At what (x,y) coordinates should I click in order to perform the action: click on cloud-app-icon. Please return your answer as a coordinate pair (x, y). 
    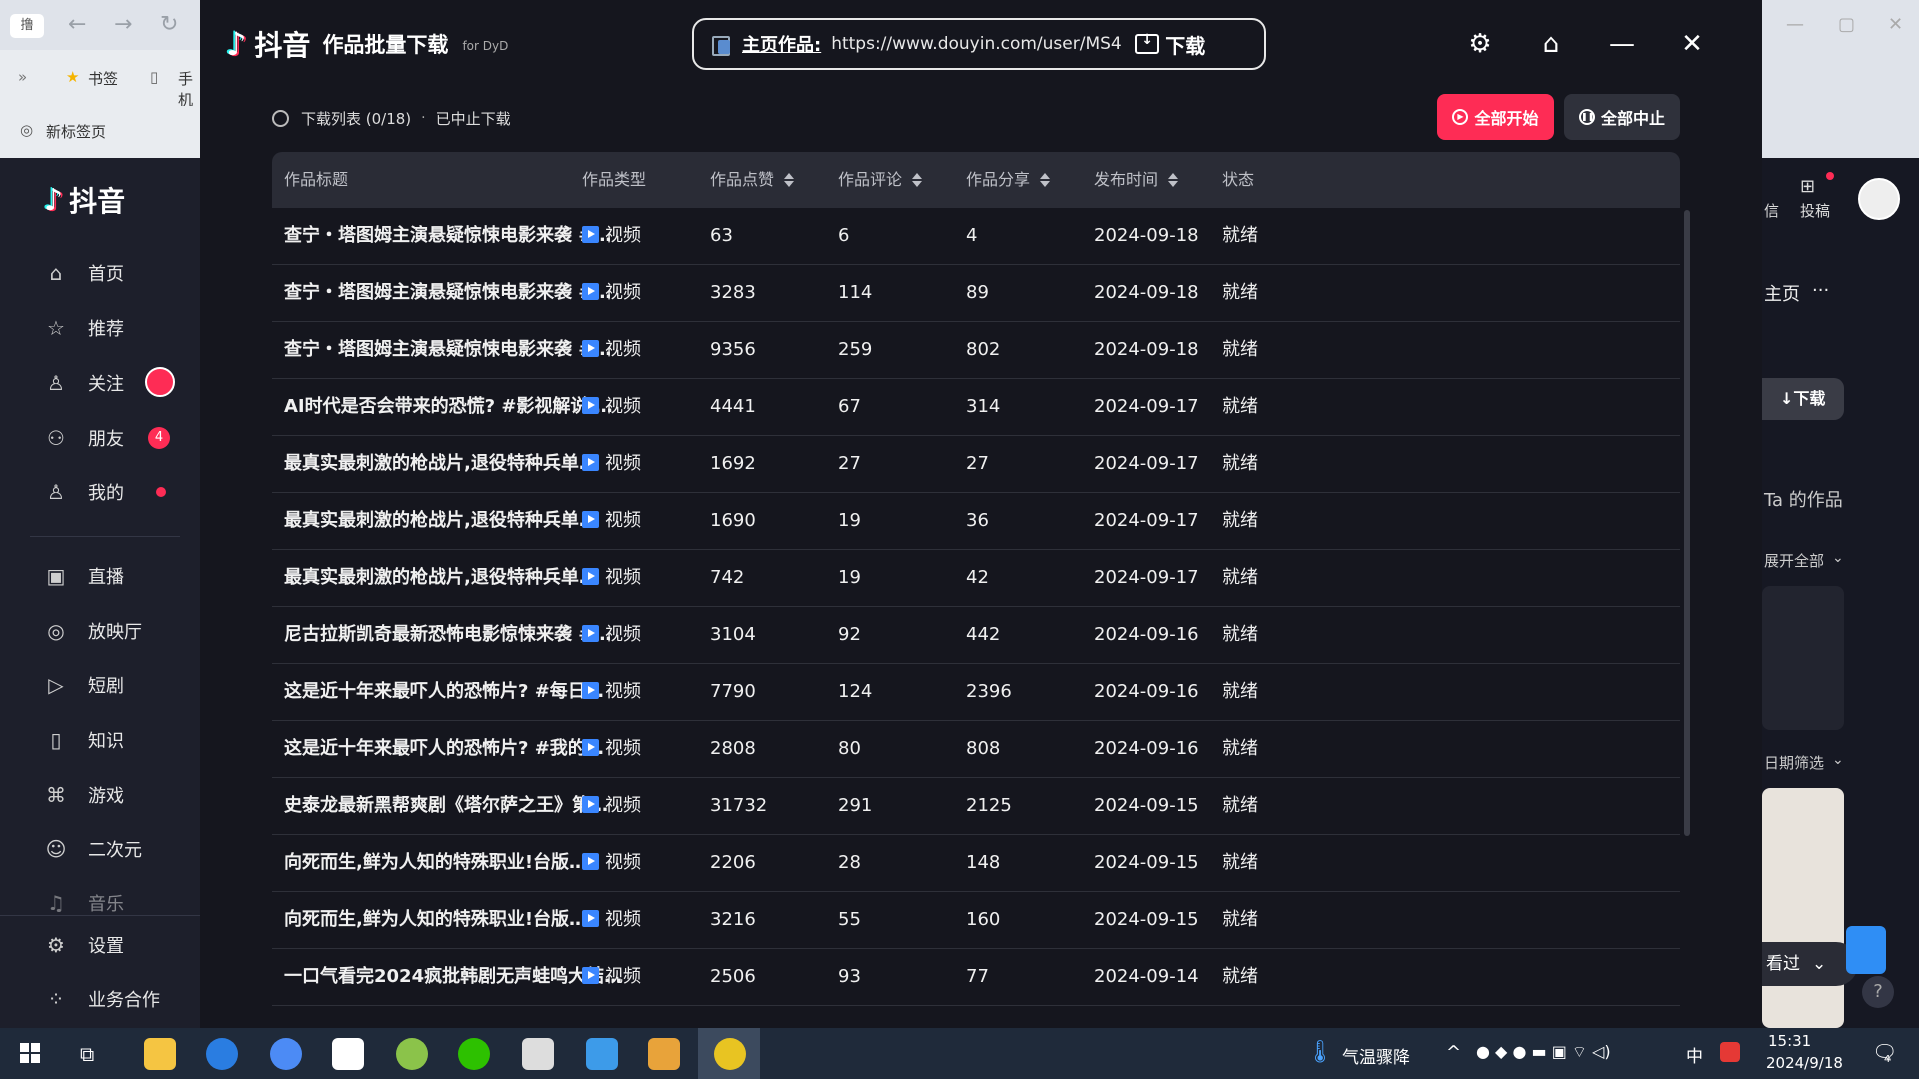
    Looking at the image, I should click on (602, 1054).